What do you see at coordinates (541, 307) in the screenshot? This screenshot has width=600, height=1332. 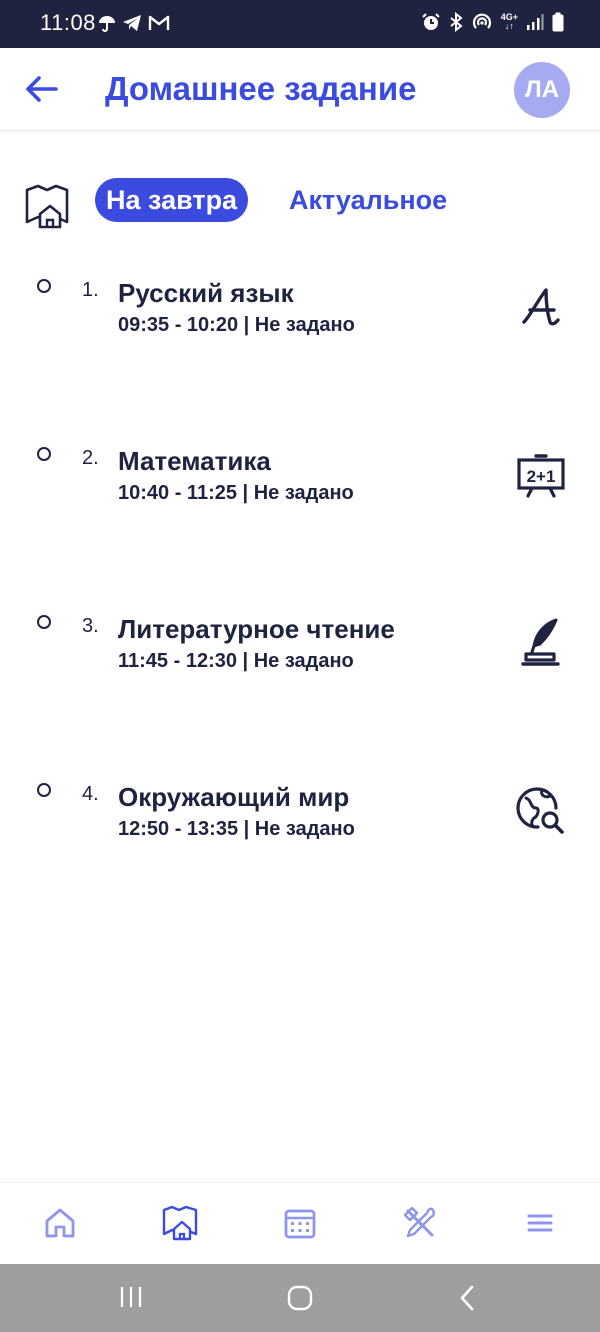 I see `letter-a-icon` at bounding box center [541, 307].